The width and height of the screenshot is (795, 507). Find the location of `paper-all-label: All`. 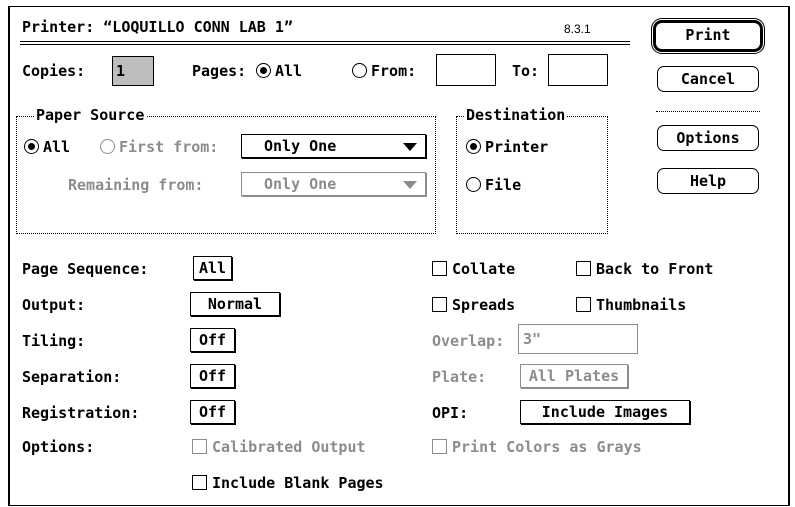

paper-all-label: All is located at coordinates (57, 147).